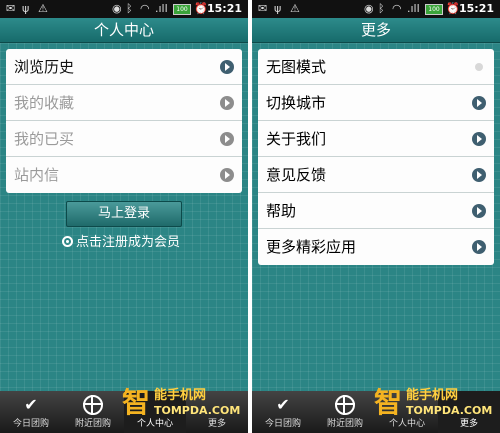 Image resolution: width=500 pixels, height=433 pixels. I want to click on login-button: 马上登录, so click(124, 214).